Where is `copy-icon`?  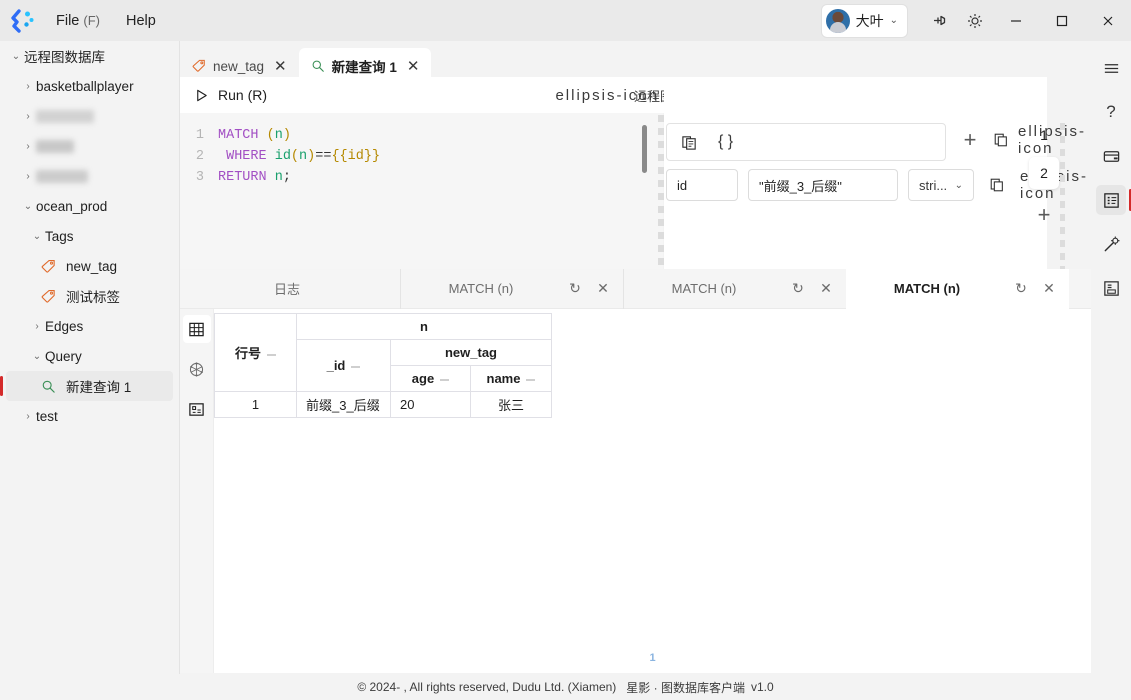
copy-icon is located at coordinates (1001, 140).